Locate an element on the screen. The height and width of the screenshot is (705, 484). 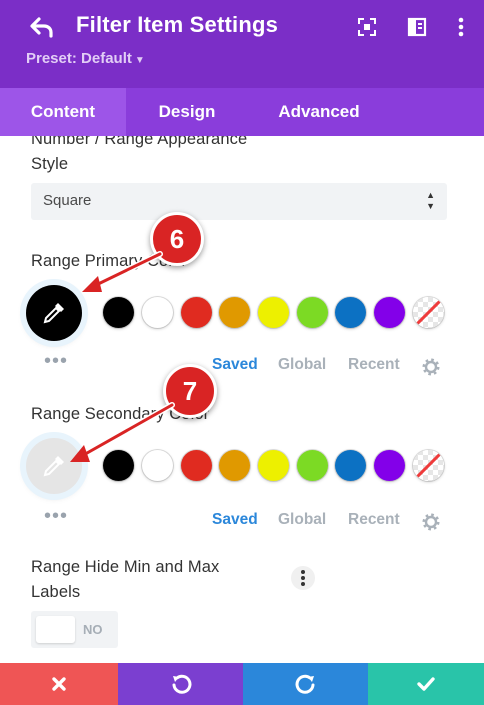
preset-dropdown: Preset: Default ▼ is located at coordinates (85, 58).